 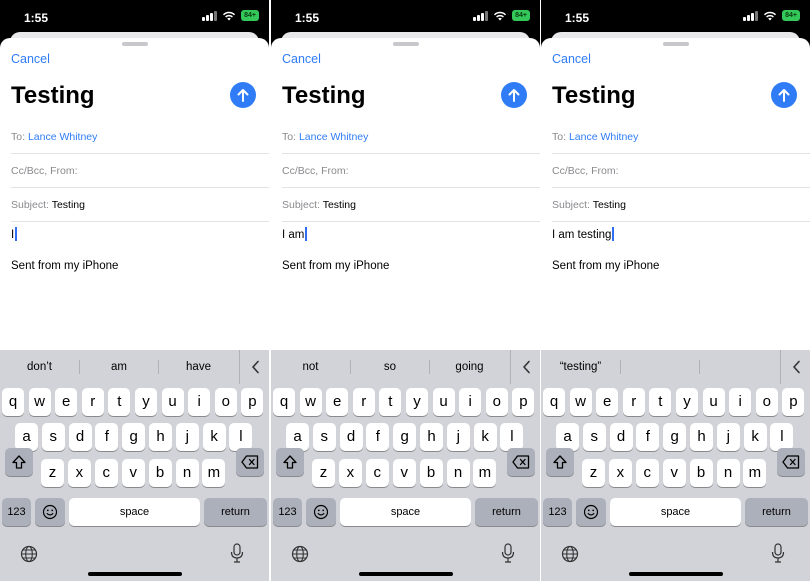 I want to click on suggestion-1: don’t, so click(x=39, y=367).